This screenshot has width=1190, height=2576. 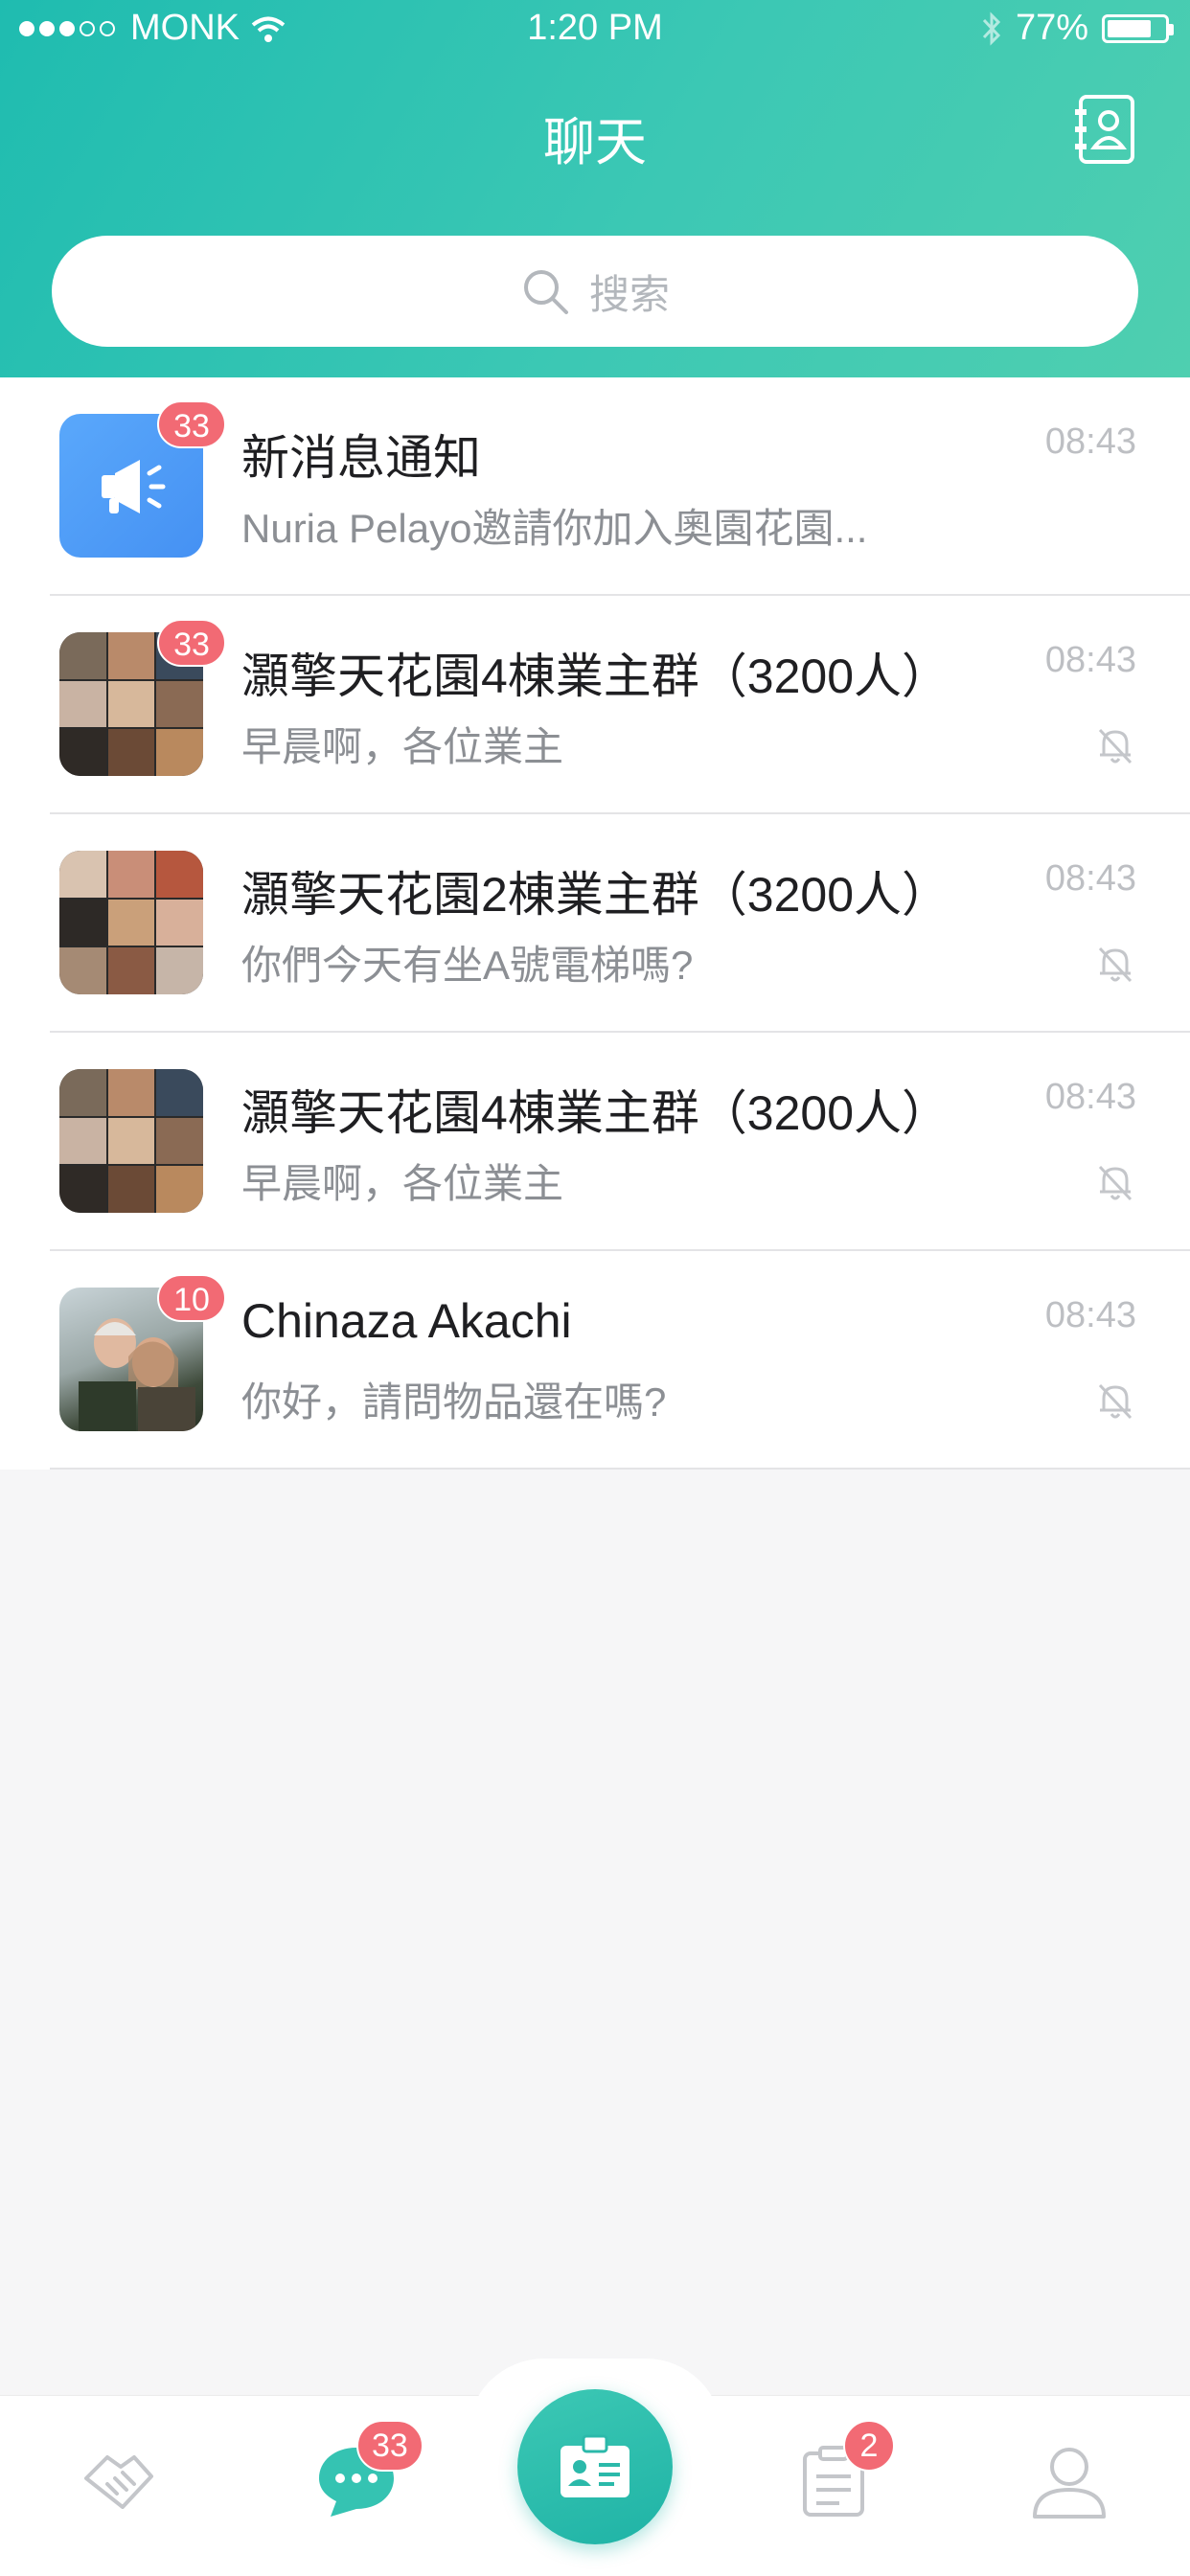 What do you see at coordinates (406, 1321) in the screenshot?
I see `chat-name: Chinaza Akachi` at bounding box center [406, 1321].